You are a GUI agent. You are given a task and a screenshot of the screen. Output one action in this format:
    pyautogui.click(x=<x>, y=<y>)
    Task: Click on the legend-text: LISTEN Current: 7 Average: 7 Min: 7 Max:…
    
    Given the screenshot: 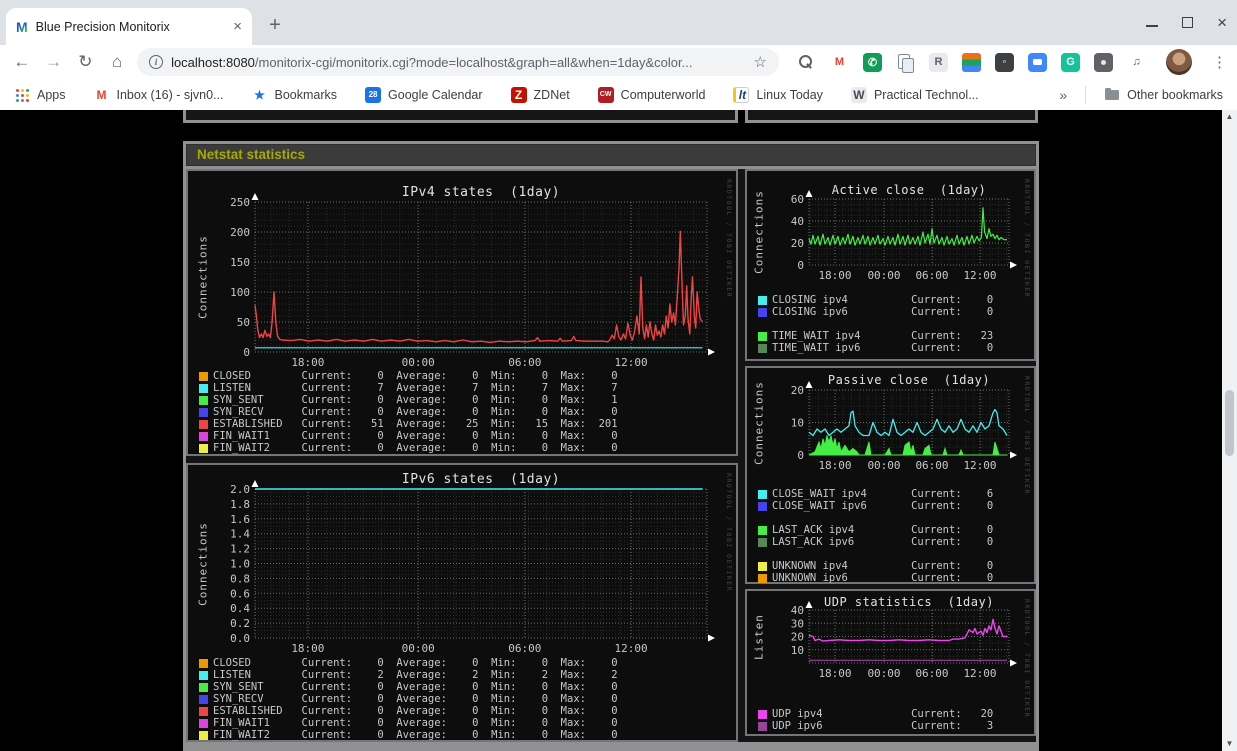 What is the action you would take?
    pyautogui.click(x=415, y=388)
    